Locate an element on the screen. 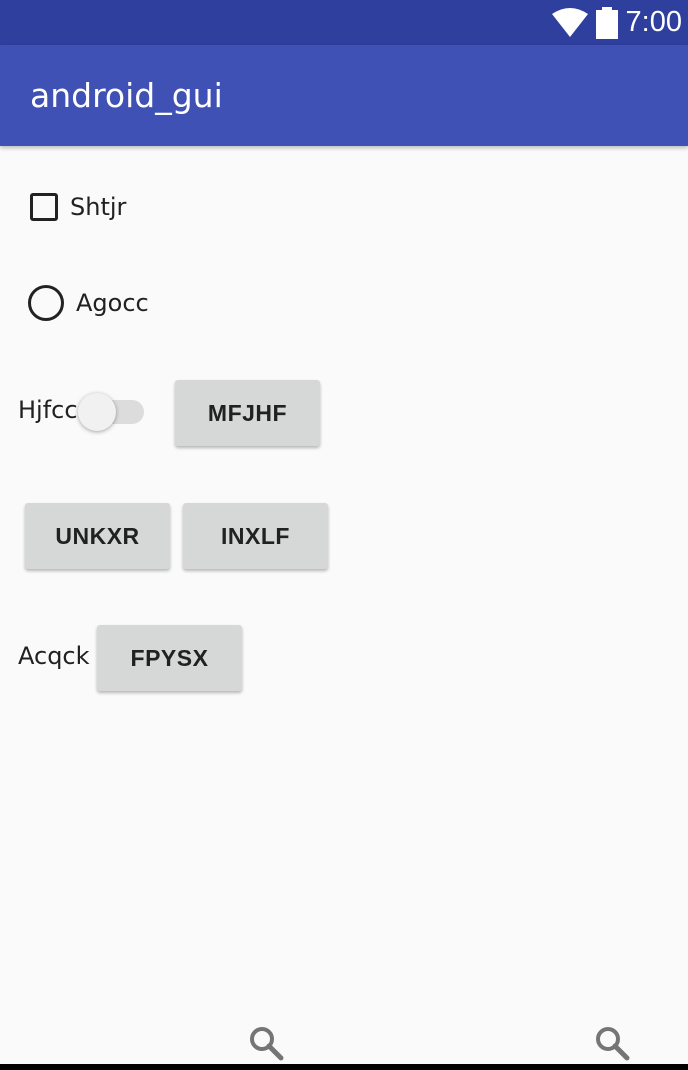 This screenshot has height=1070, width=688. fpysx-button: FPYSX is located at coordinates (169, 658).